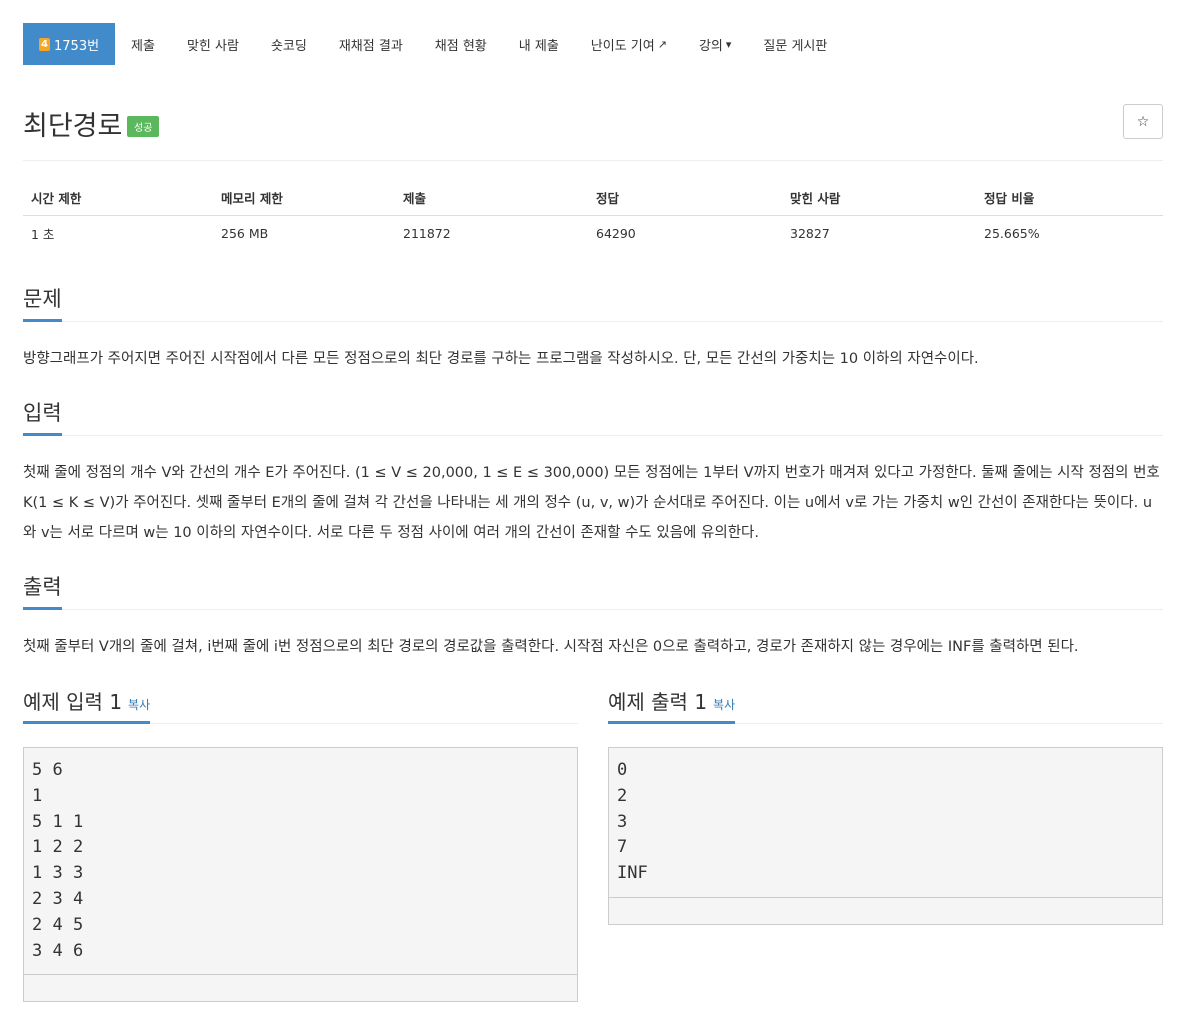 Image resolution: width=1202 pixels, height=1022 pixels. I want to click on value-accept-ratio: 25.665%, so click(1012, 233).